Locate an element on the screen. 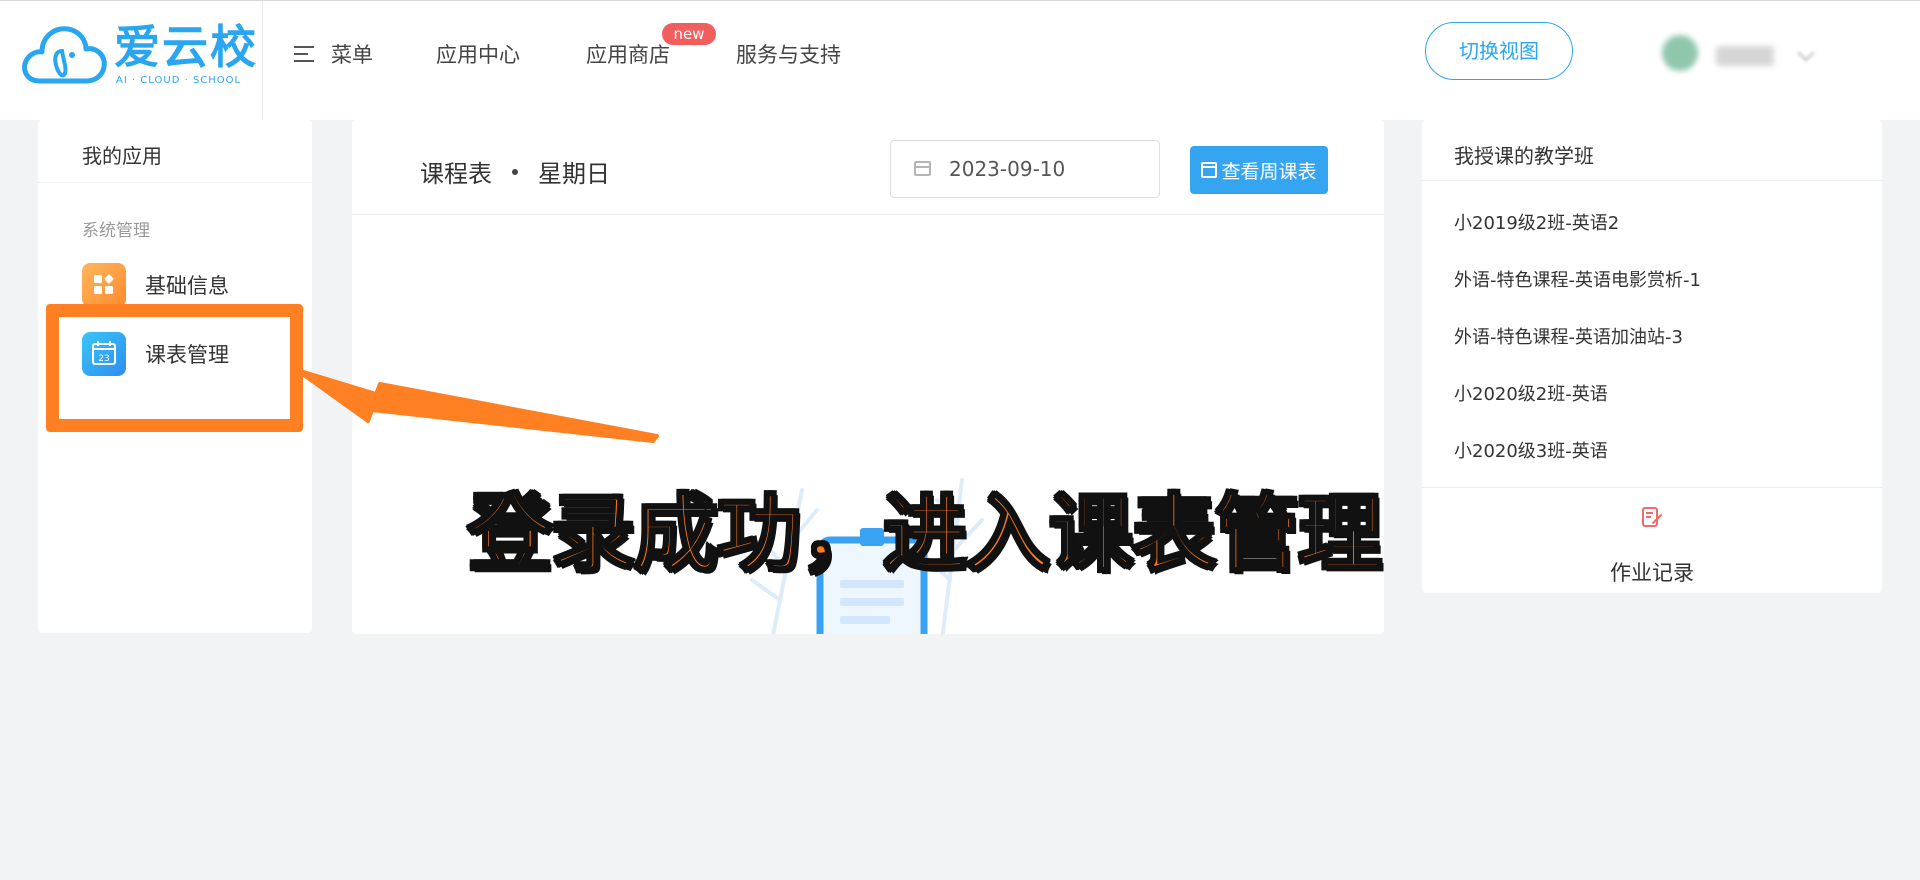 The width and height of the screenshot is (1920, 880). nav-app-store: 应用商店 is located at coordinates (628, 54).